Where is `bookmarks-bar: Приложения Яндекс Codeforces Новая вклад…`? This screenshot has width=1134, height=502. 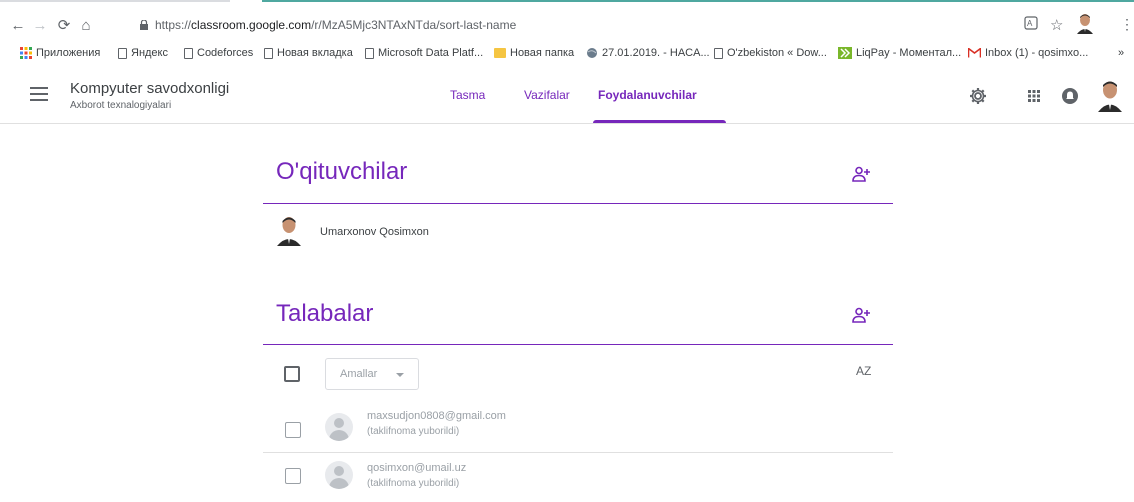
bookmarks-bar: Приложения Яндекс Codeforces Новая вклад… is located at coordinates (567, 55).